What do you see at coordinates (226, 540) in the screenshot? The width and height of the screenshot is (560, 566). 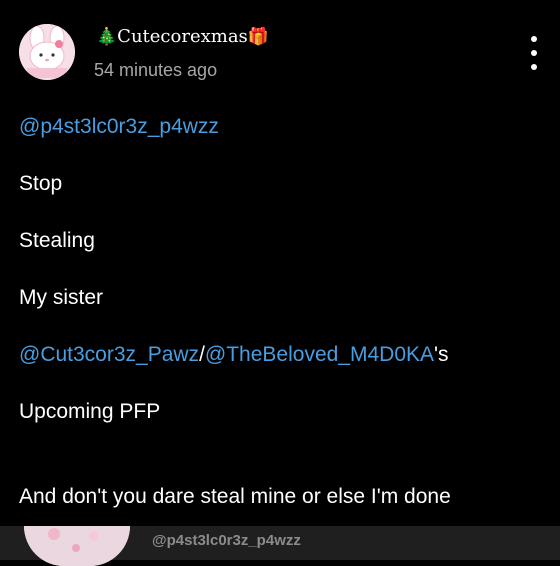 I see `next-post-mention: @p4st3lc0r3z_p4wzz` at bounding box center [226, 540].